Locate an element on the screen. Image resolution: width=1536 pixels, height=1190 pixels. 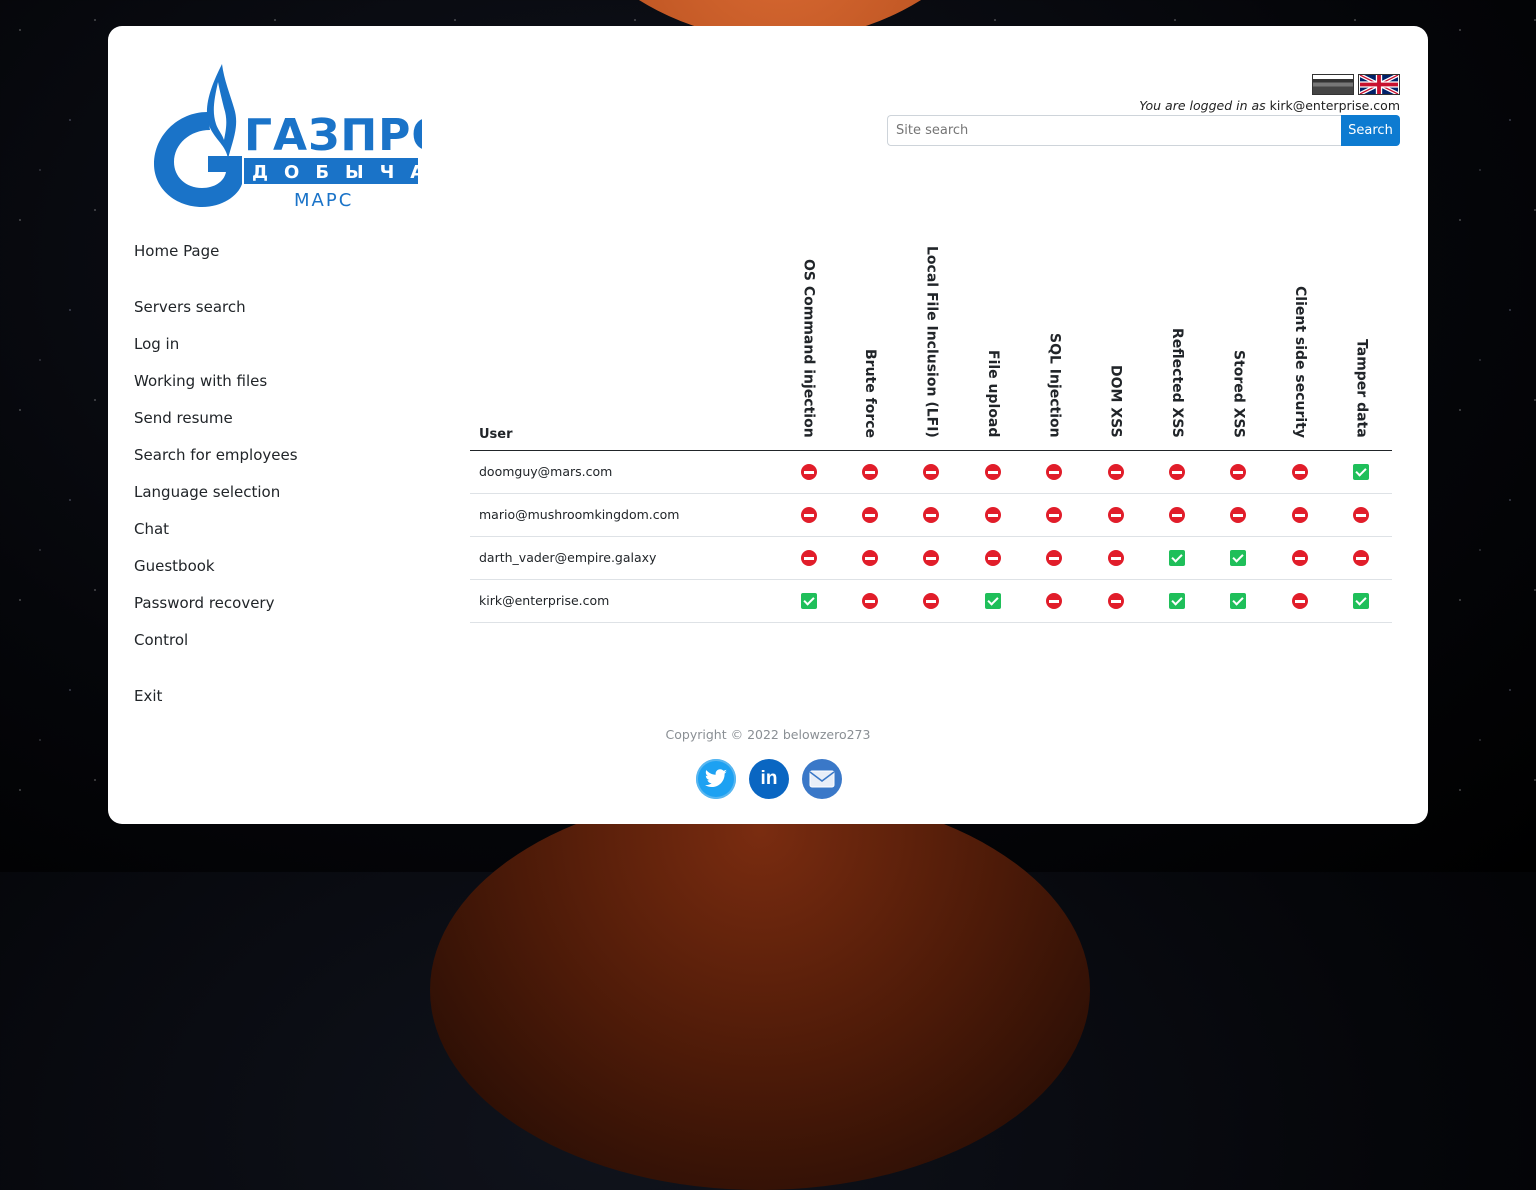
twitter-icon is located at coordinates (716, 779).